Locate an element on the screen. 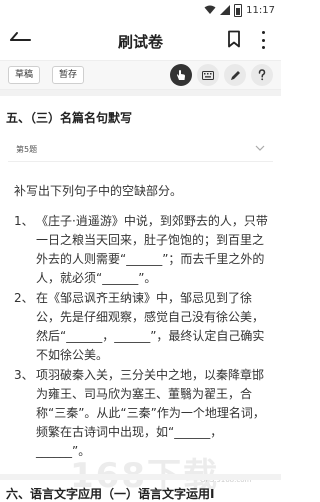  item-number: 1、 is located at coordinates (24, 221).